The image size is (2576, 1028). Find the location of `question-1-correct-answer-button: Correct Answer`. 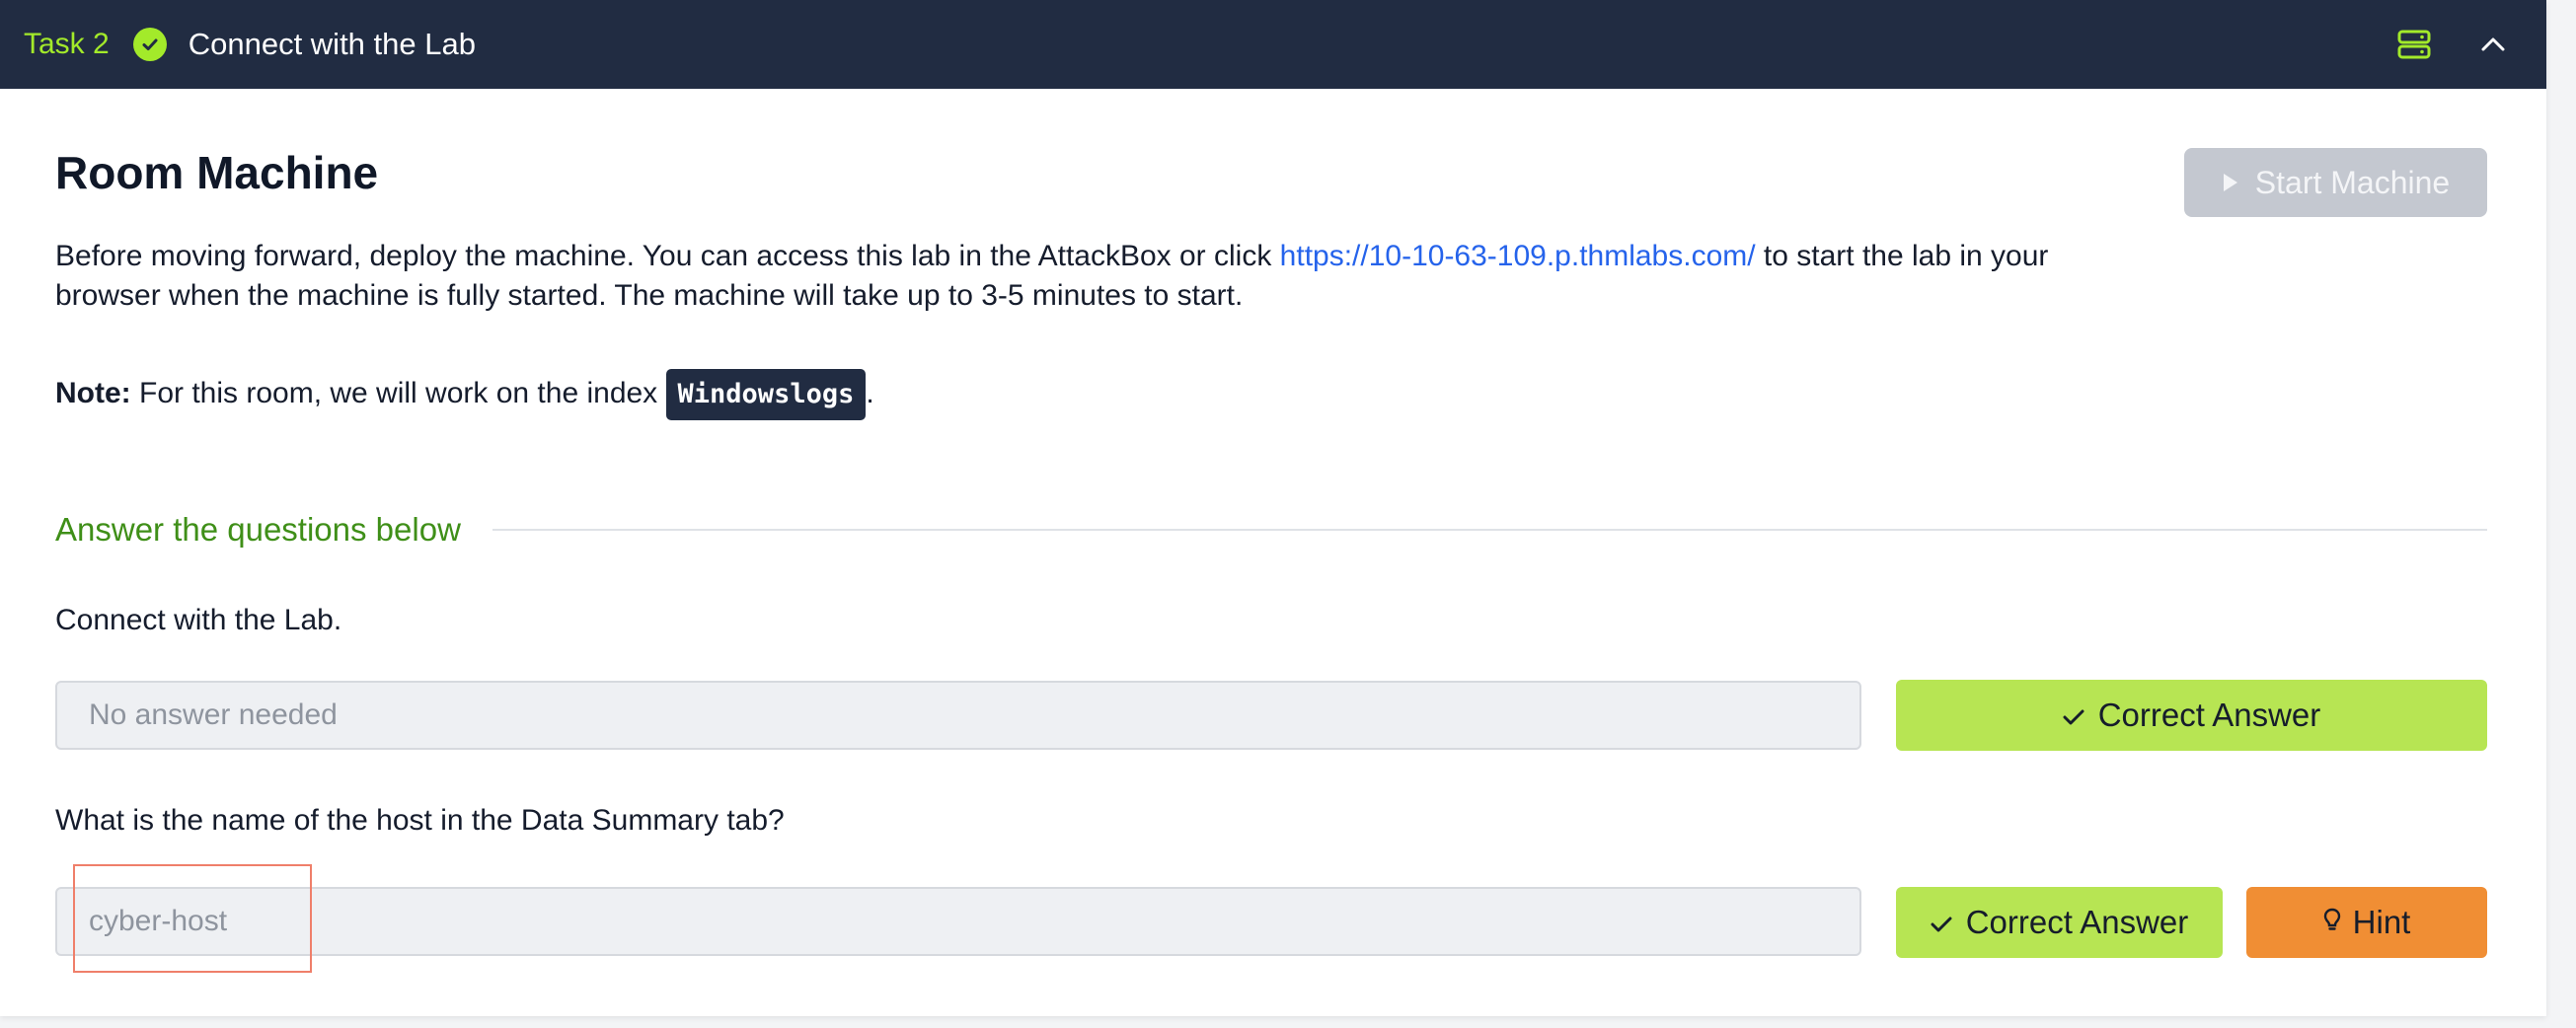

question-1-correct-answer-button: Correct Answer is located at coordinates (2191, 715).